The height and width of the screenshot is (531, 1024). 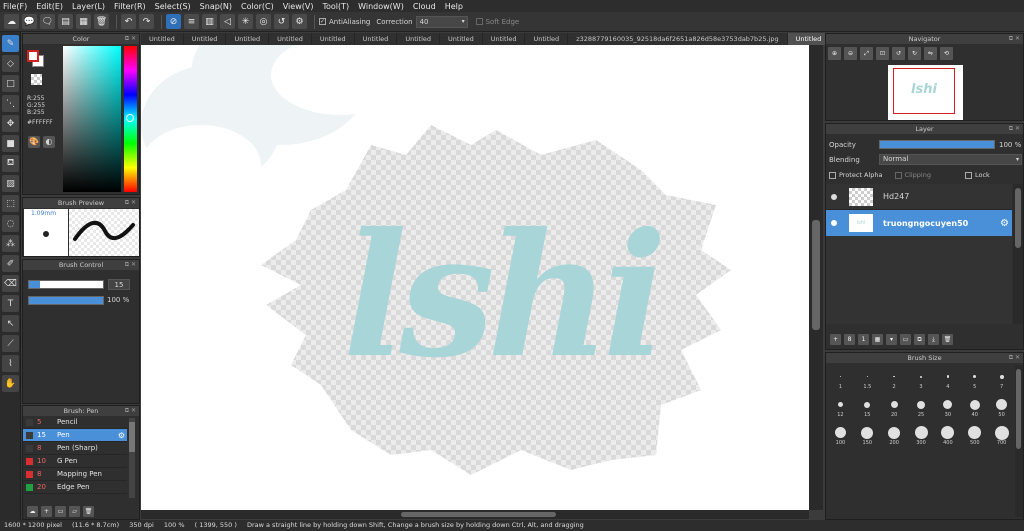 What do you see at coordinates (925, 92) in the screenshot?
I see `navigator-thumbnail: lshi` at bounding box center [925, 92].